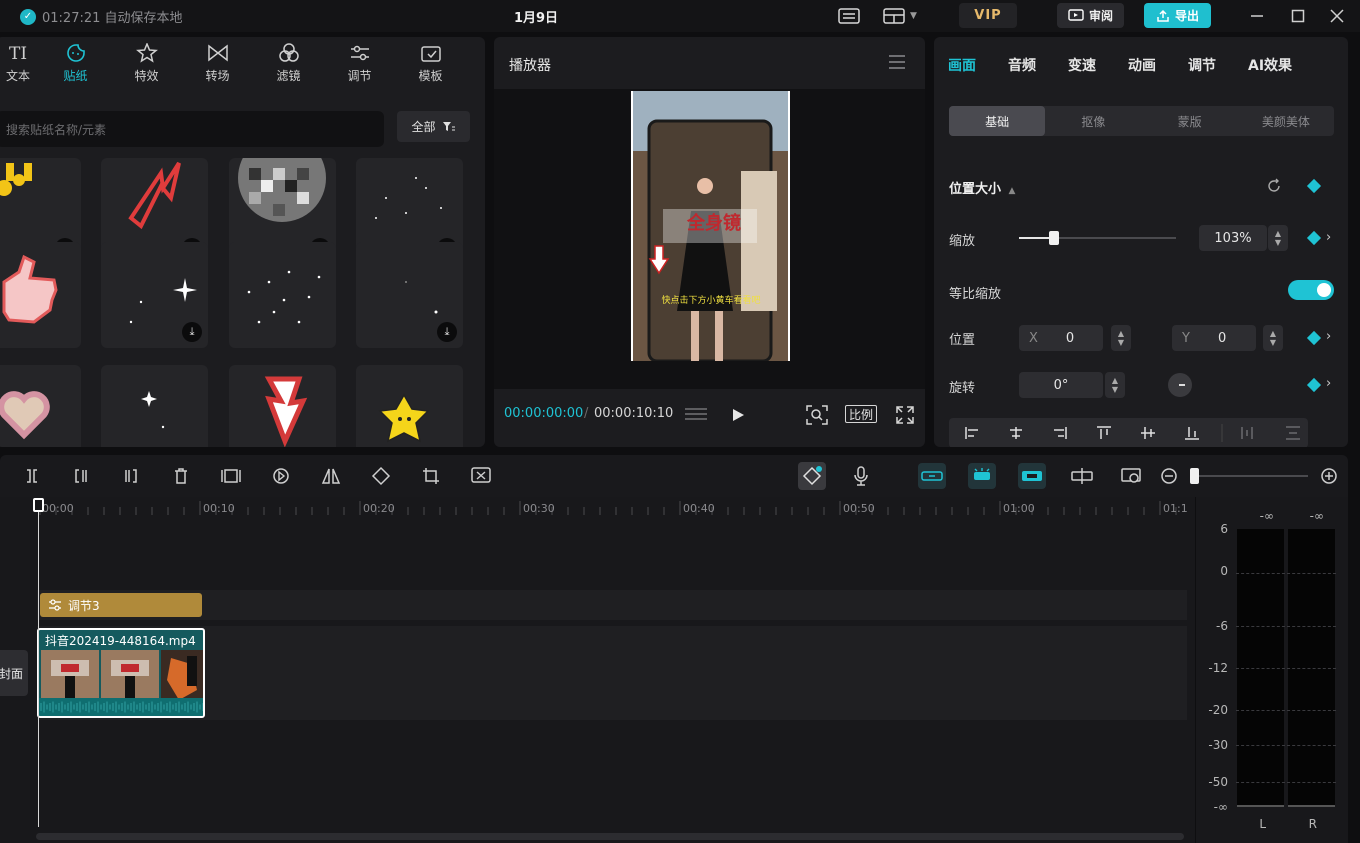 Image resolution: width=1360 pixels, height=843 pixels. What do you see at coordinates (1132, 476) in the screenshot?
I see `thumbnail-zoom-icon` at bounding box center [1132, 476].